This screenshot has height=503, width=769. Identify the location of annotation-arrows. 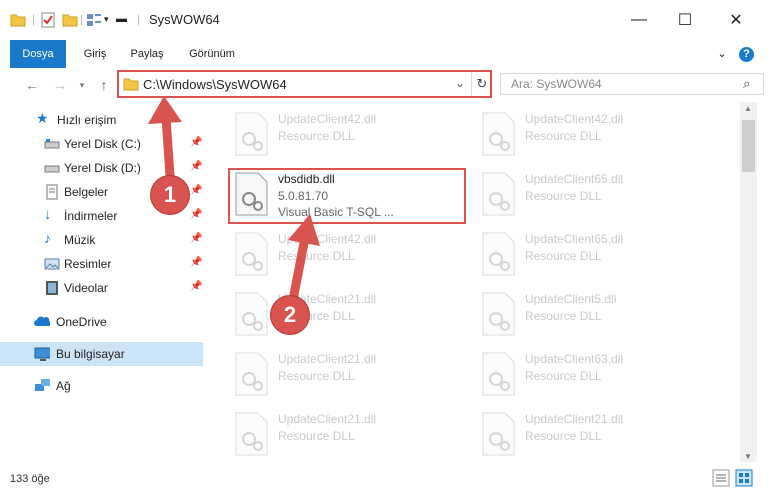
(234, 205).